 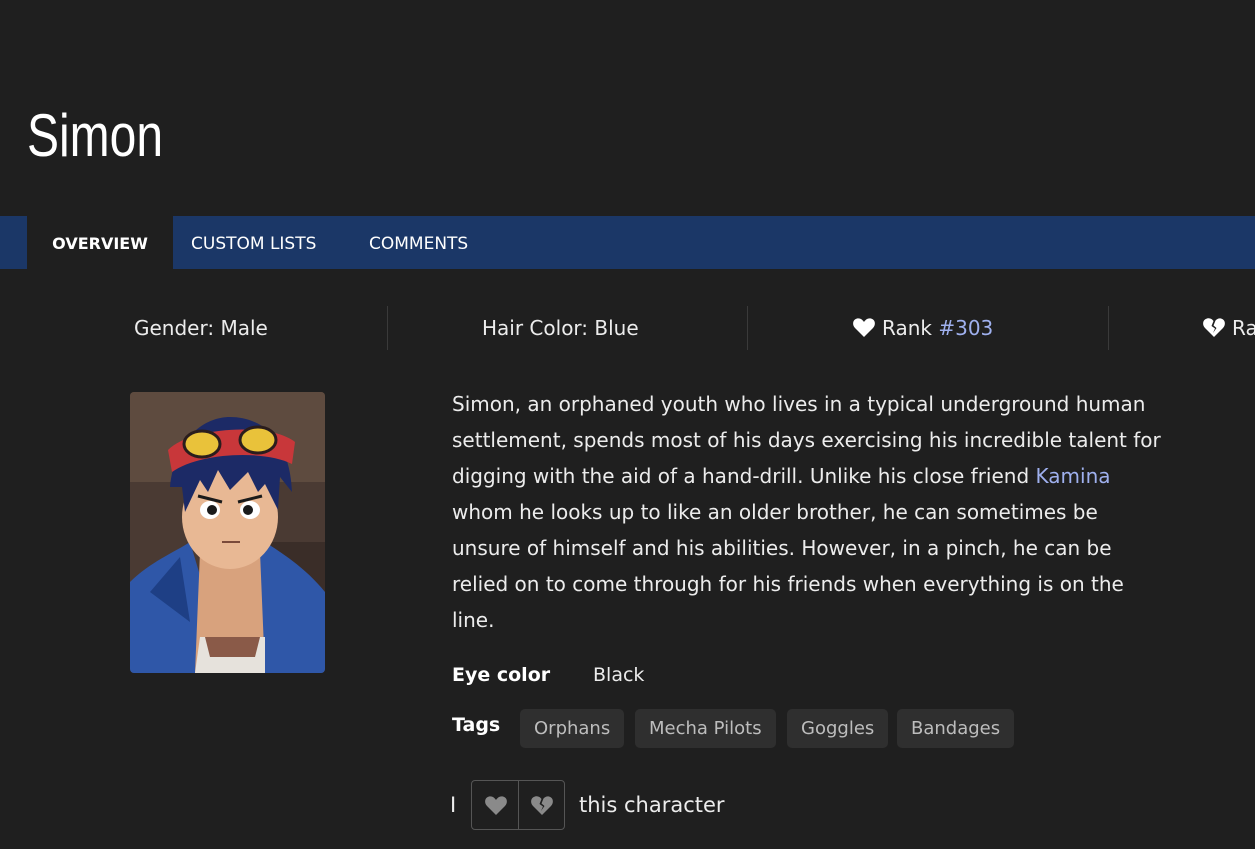 What do you see at coordinates (201, 328) in the screenshot?
I see `gender-stat: Gender: Male` at bounding box center [201, 328].